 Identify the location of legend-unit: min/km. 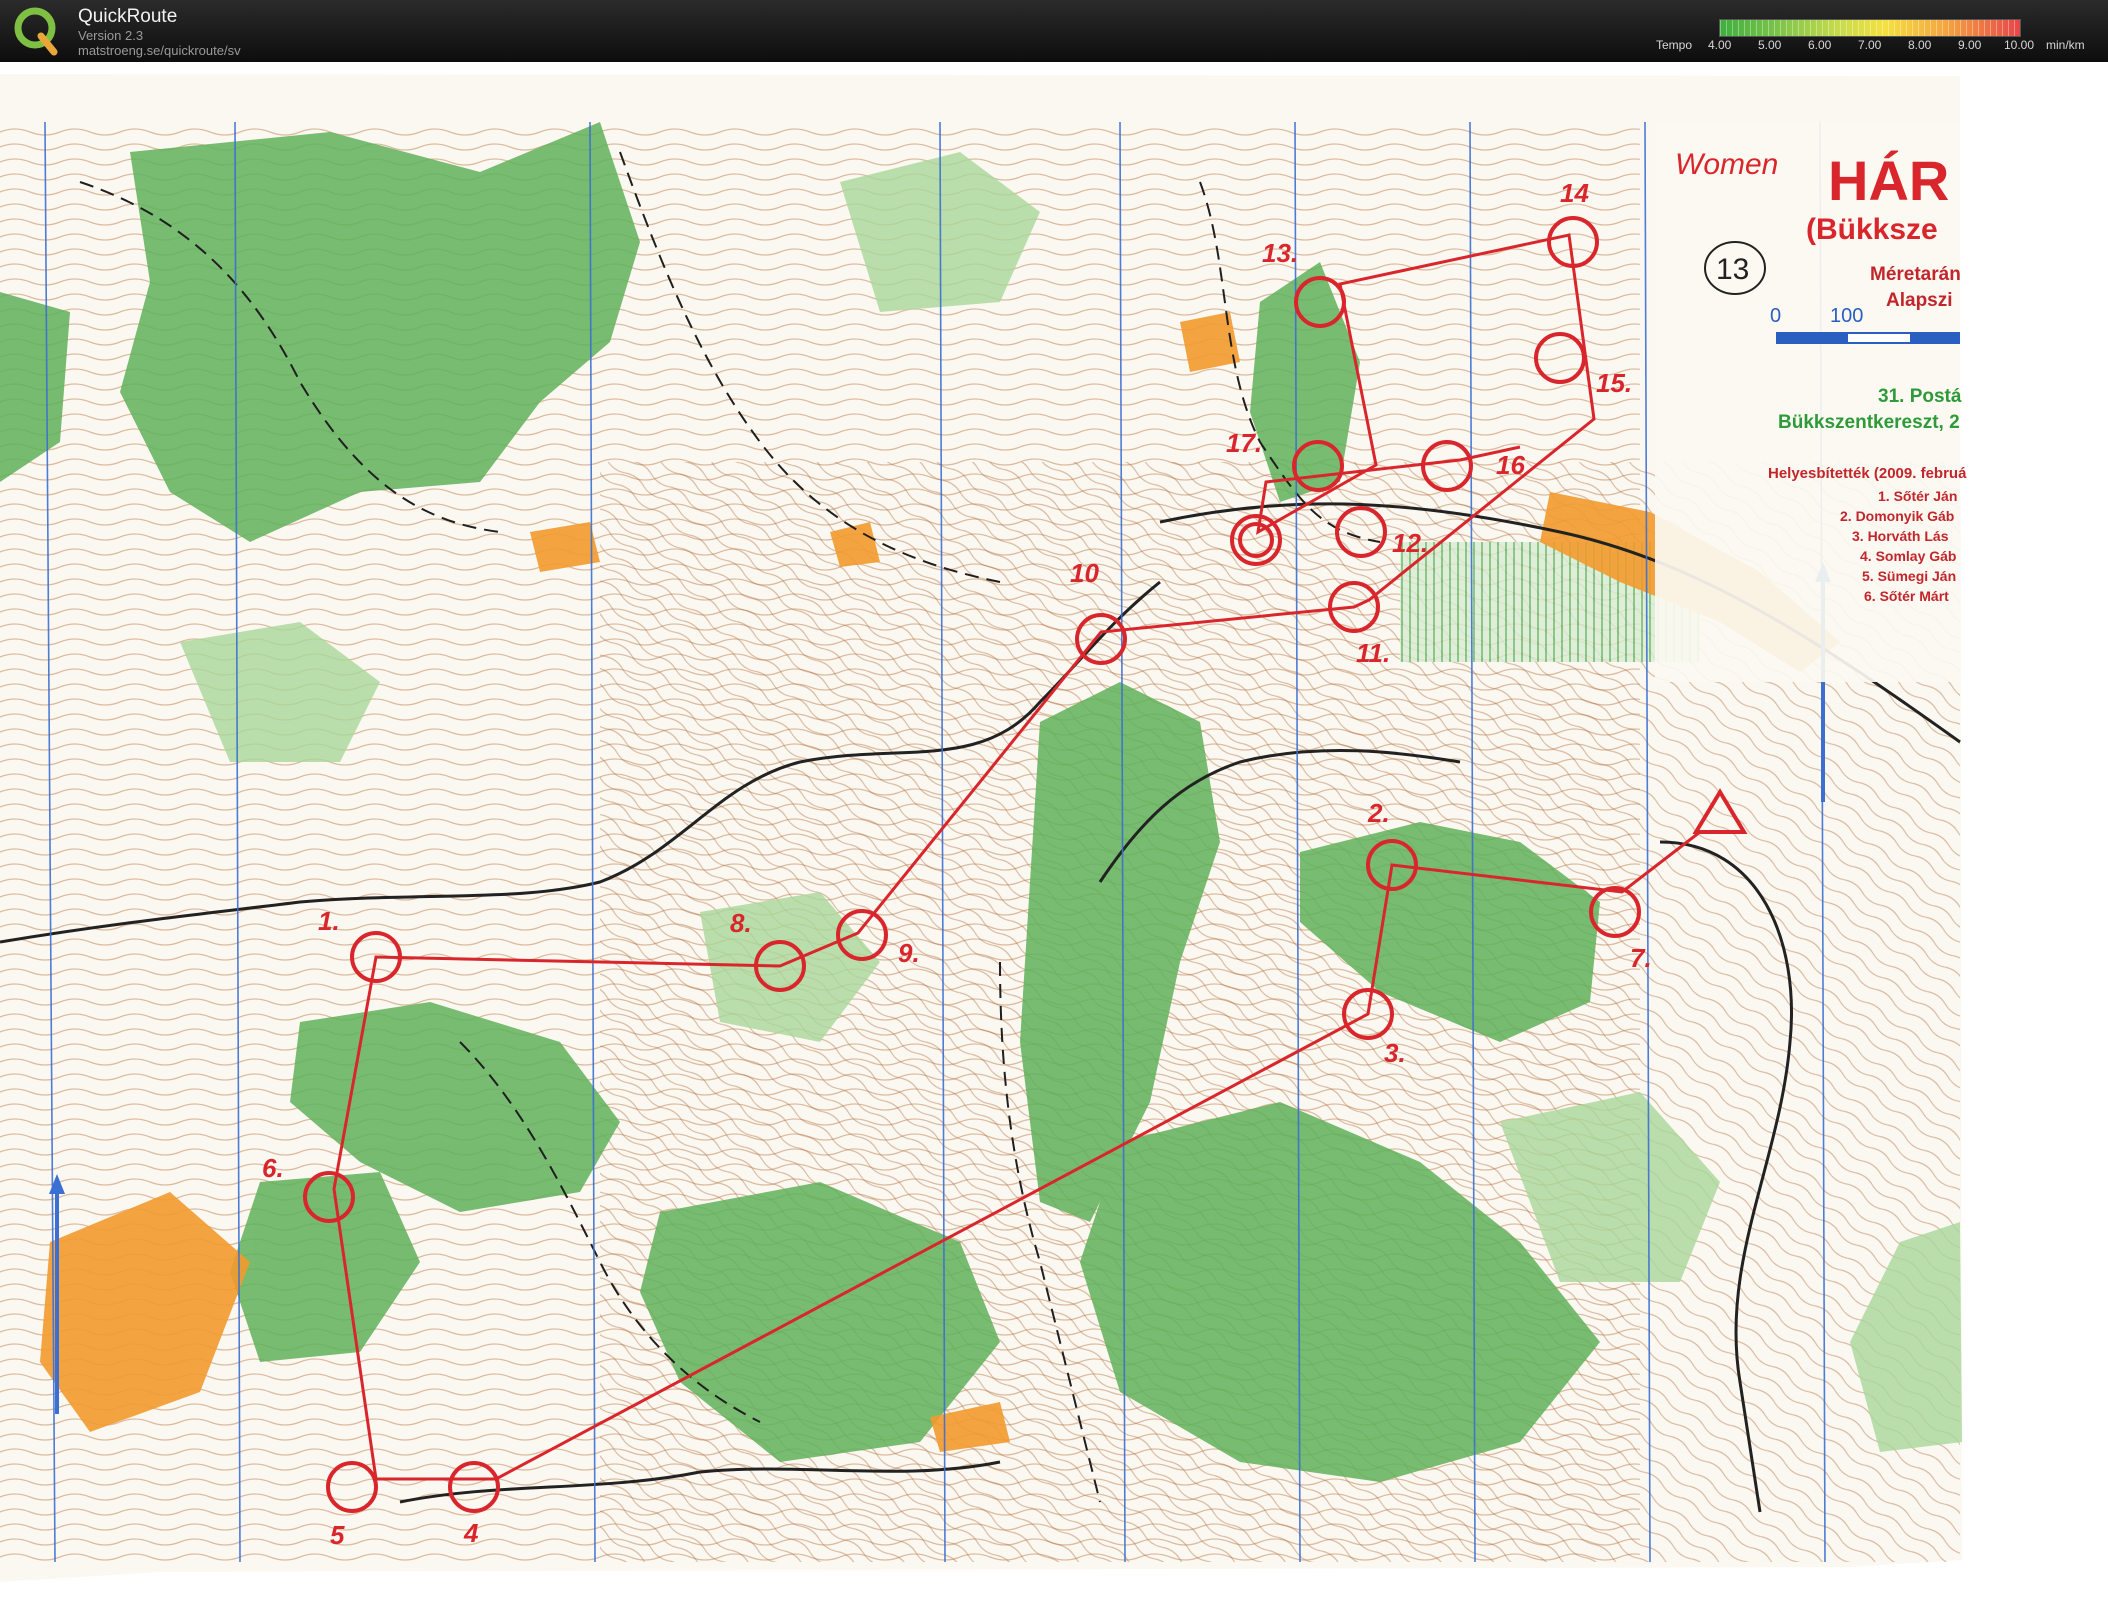
(2065, 45).